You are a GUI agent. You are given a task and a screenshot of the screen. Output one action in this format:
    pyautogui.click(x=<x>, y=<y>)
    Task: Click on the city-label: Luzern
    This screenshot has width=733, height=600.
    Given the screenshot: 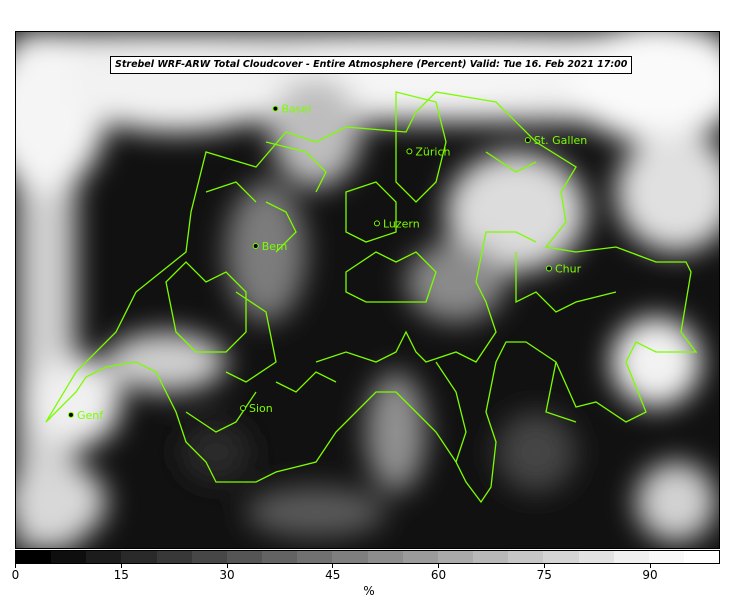 What is the action you would take?
    pyautogui.click(x=401, y=223)
    